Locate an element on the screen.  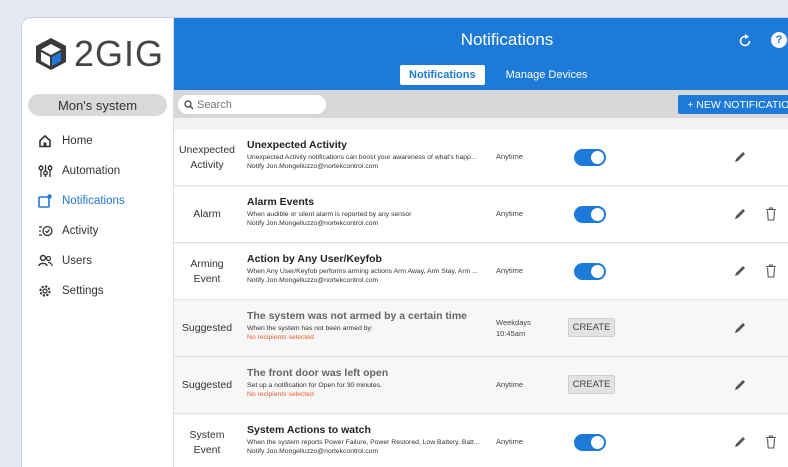
notification-schedule: Weekdays 10:45am is located at coordinates (513, 328).